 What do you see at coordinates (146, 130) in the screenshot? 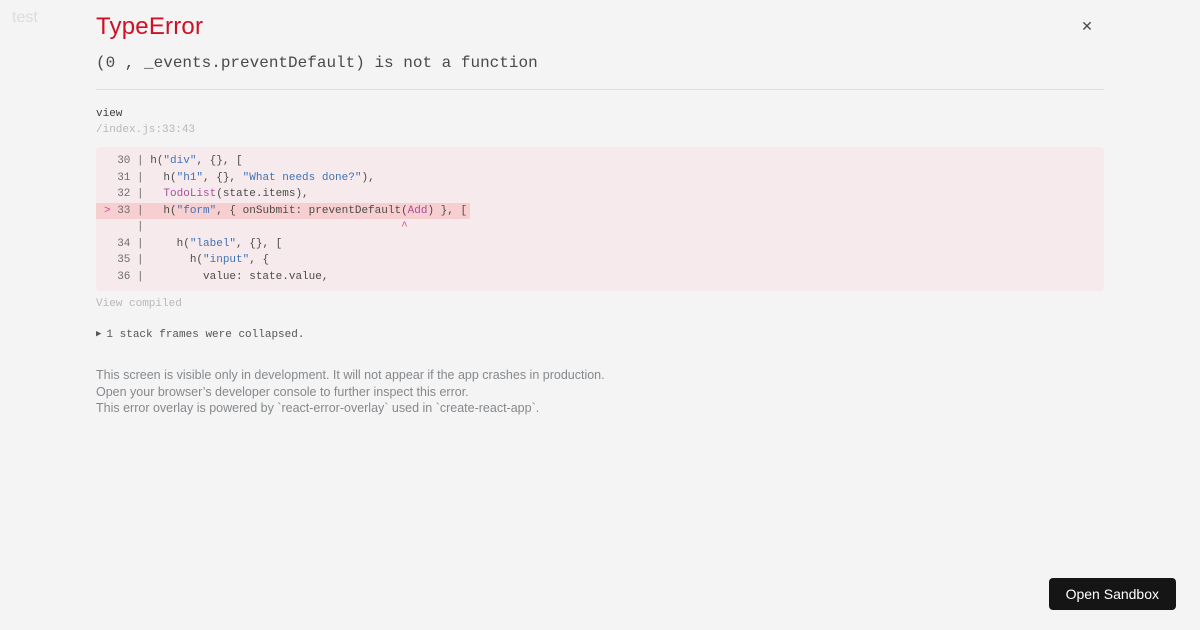
I see `stack-frame-location: /index.js:33:43` at bounding box center [146, 130].